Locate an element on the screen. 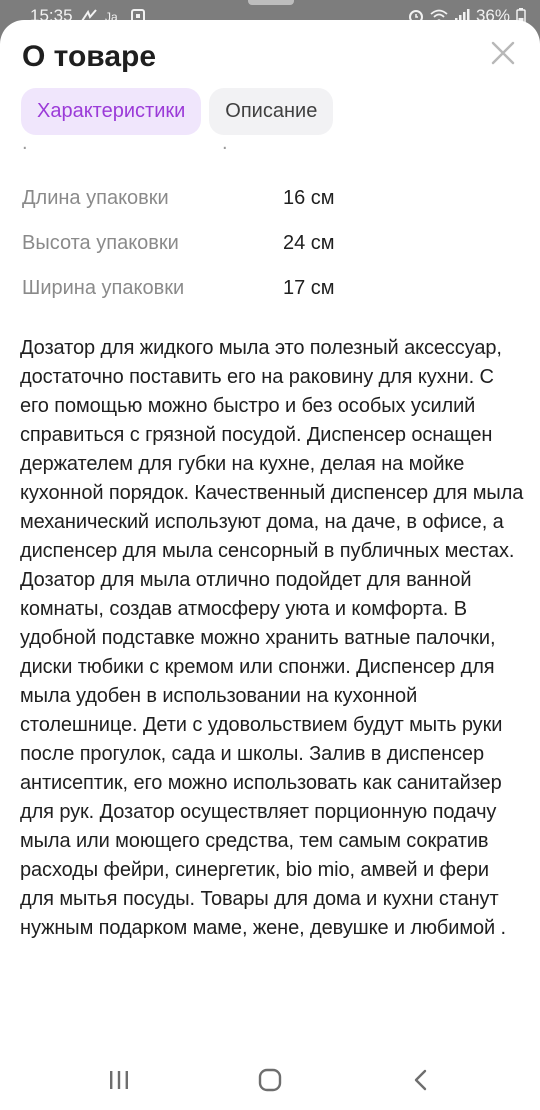 The width and height of the screenshot is (540, 1110). home-button is located at coordinates (270, 1080).